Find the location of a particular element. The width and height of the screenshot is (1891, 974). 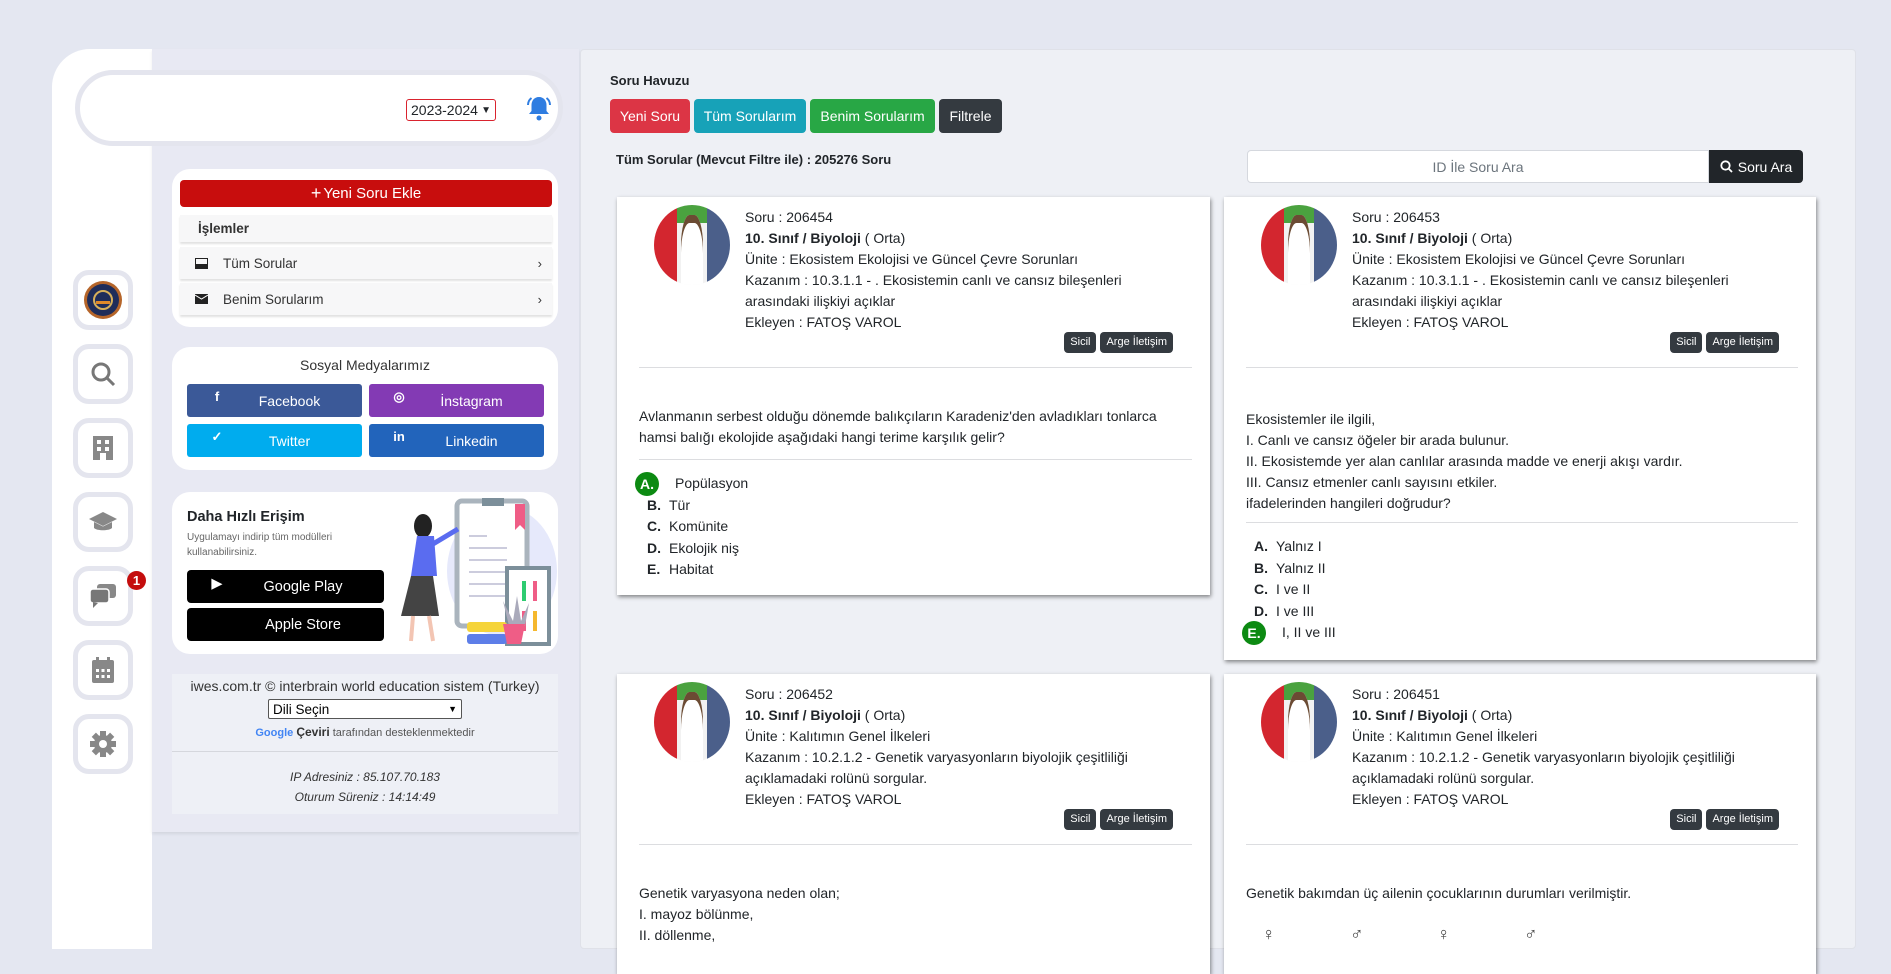

sidebar-messages is located at coordinates (103, 596).